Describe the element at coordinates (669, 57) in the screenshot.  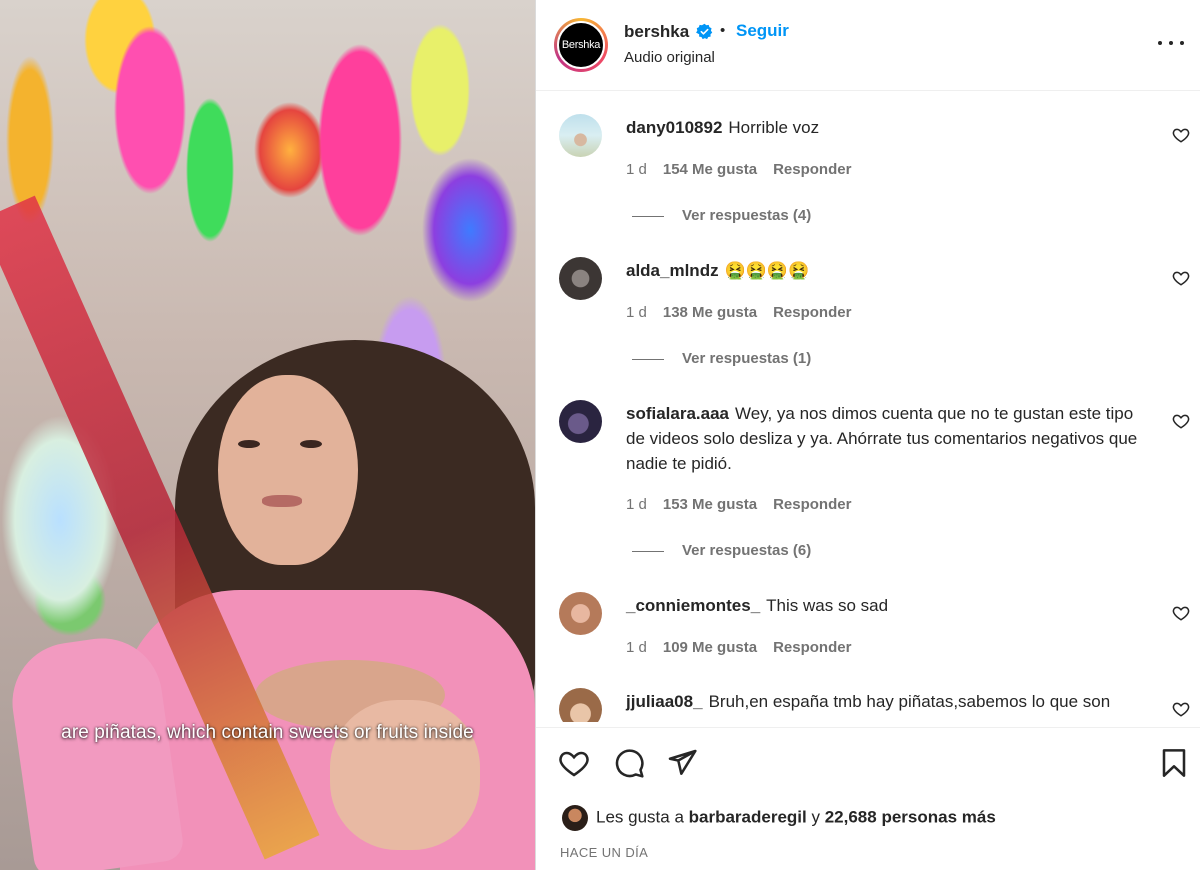
I see `audio-link: Audio original` at that location.